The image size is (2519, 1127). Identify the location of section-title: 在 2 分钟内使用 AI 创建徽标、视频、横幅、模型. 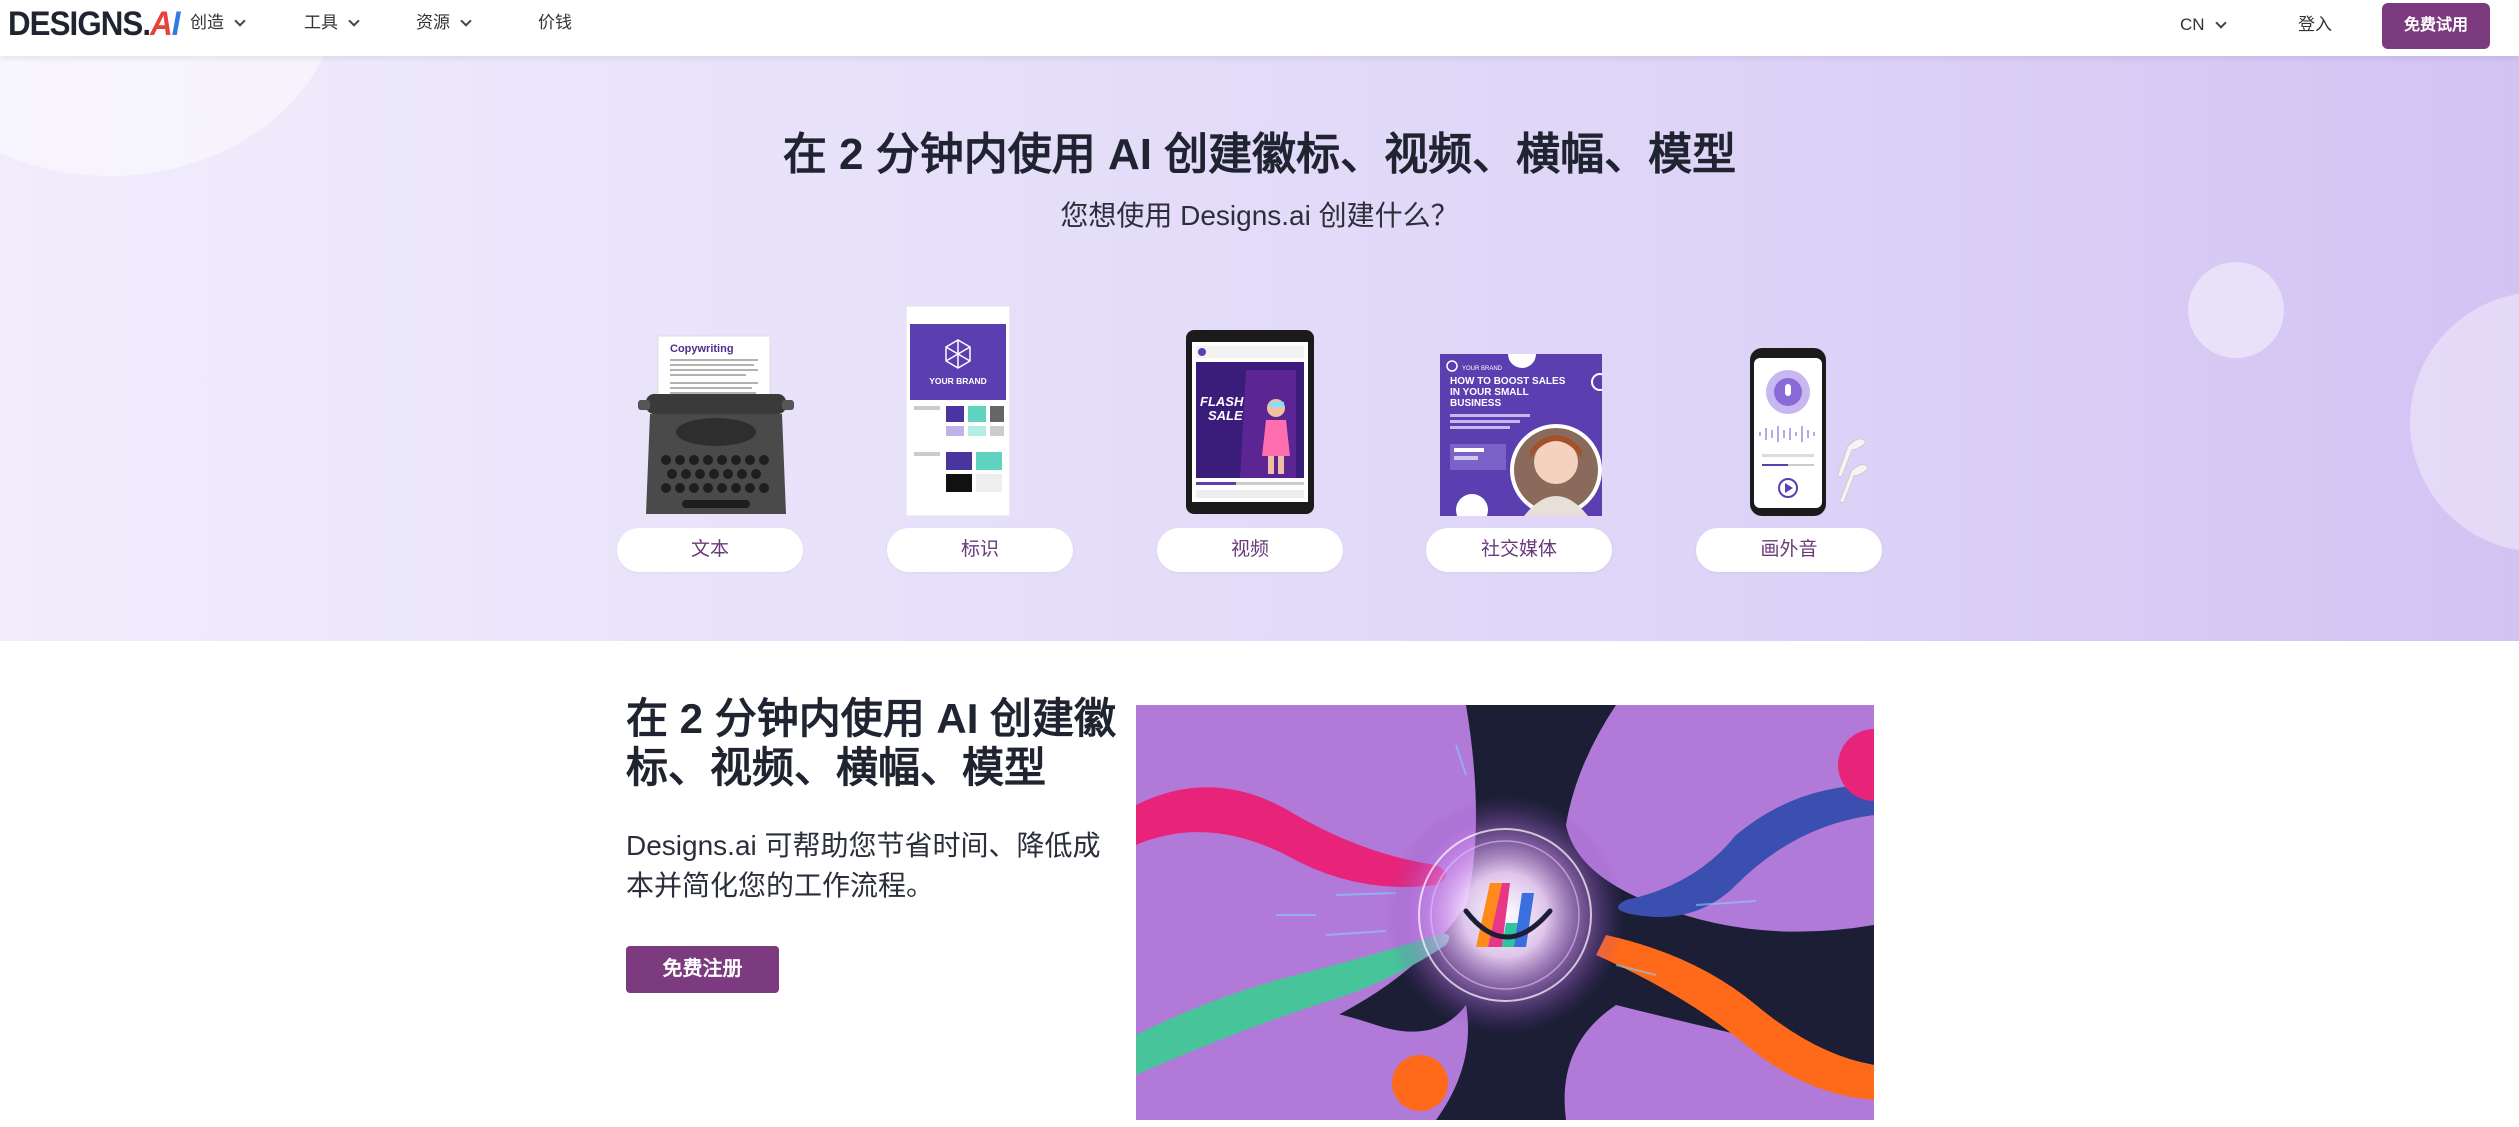
(871, 743).